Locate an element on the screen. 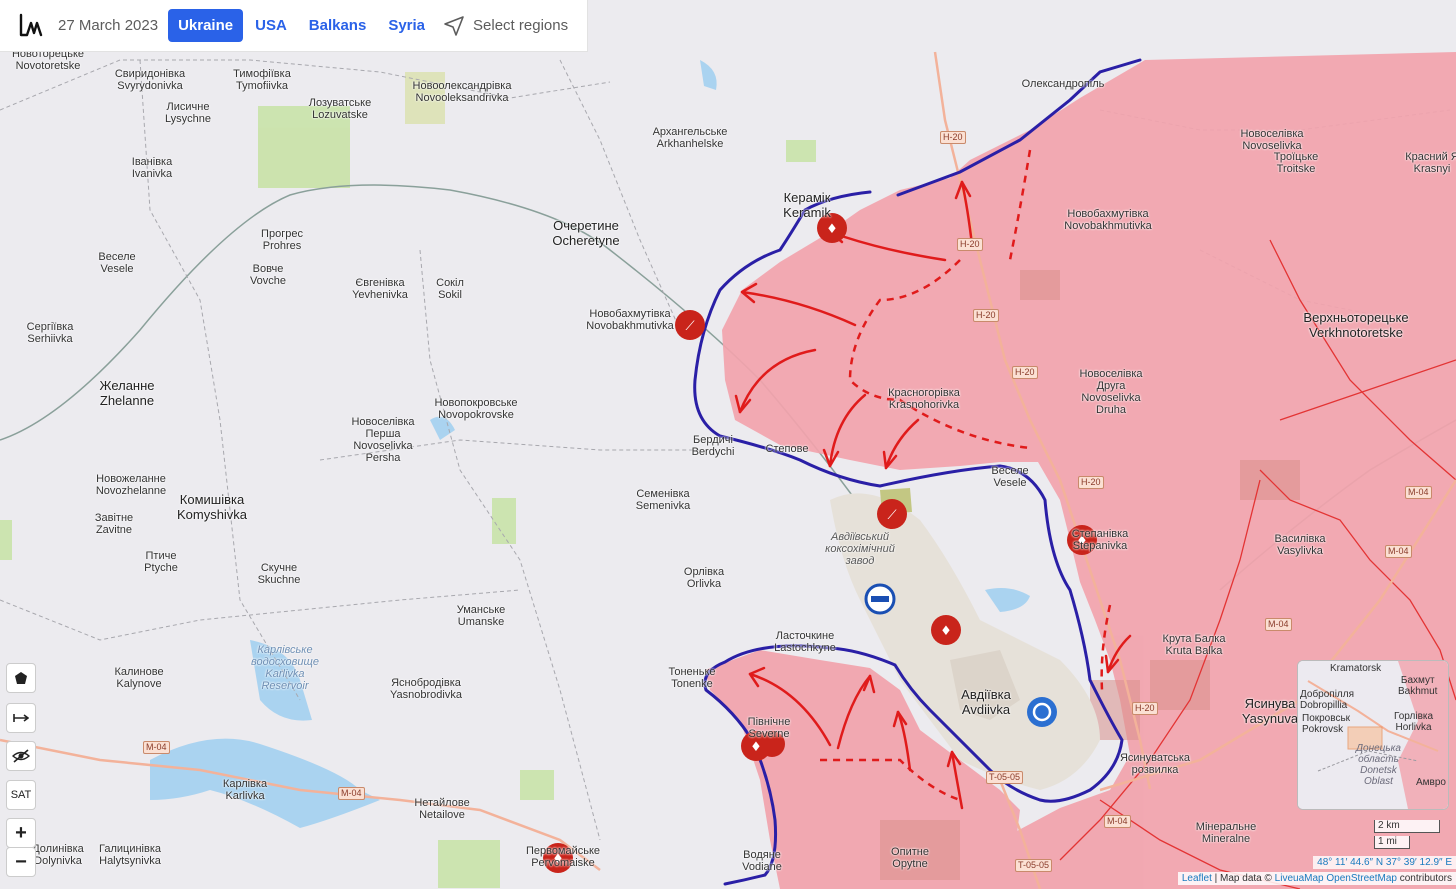 This screenshot has height=889, width=1456. place-label: Семенівка Semenivka is located at coordinates (663, 500).